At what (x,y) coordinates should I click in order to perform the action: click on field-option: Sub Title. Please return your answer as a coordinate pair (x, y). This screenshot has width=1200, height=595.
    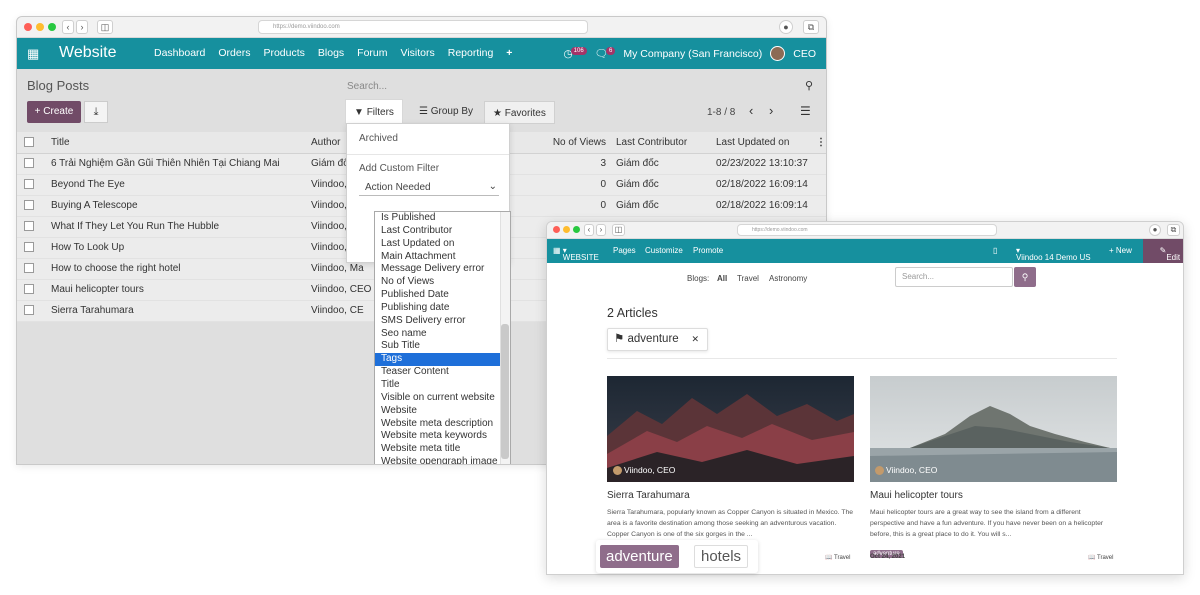
    Looking at the image, I should click on (442, 346).